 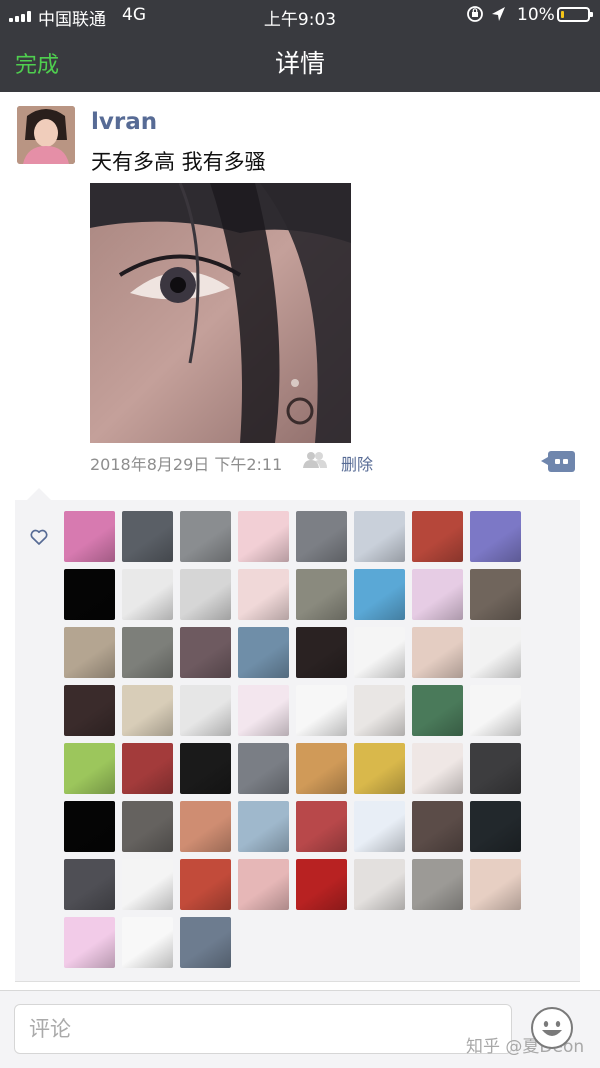 I want to click on more-actions-button, so click(x=558, y=461).